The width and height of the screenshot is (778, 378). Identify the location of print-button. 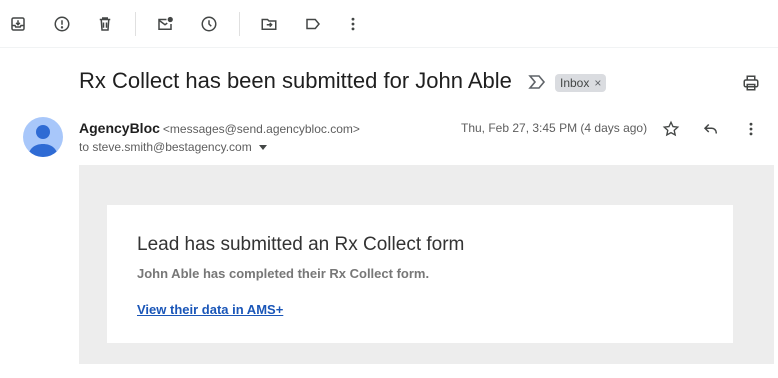
(751, 83).